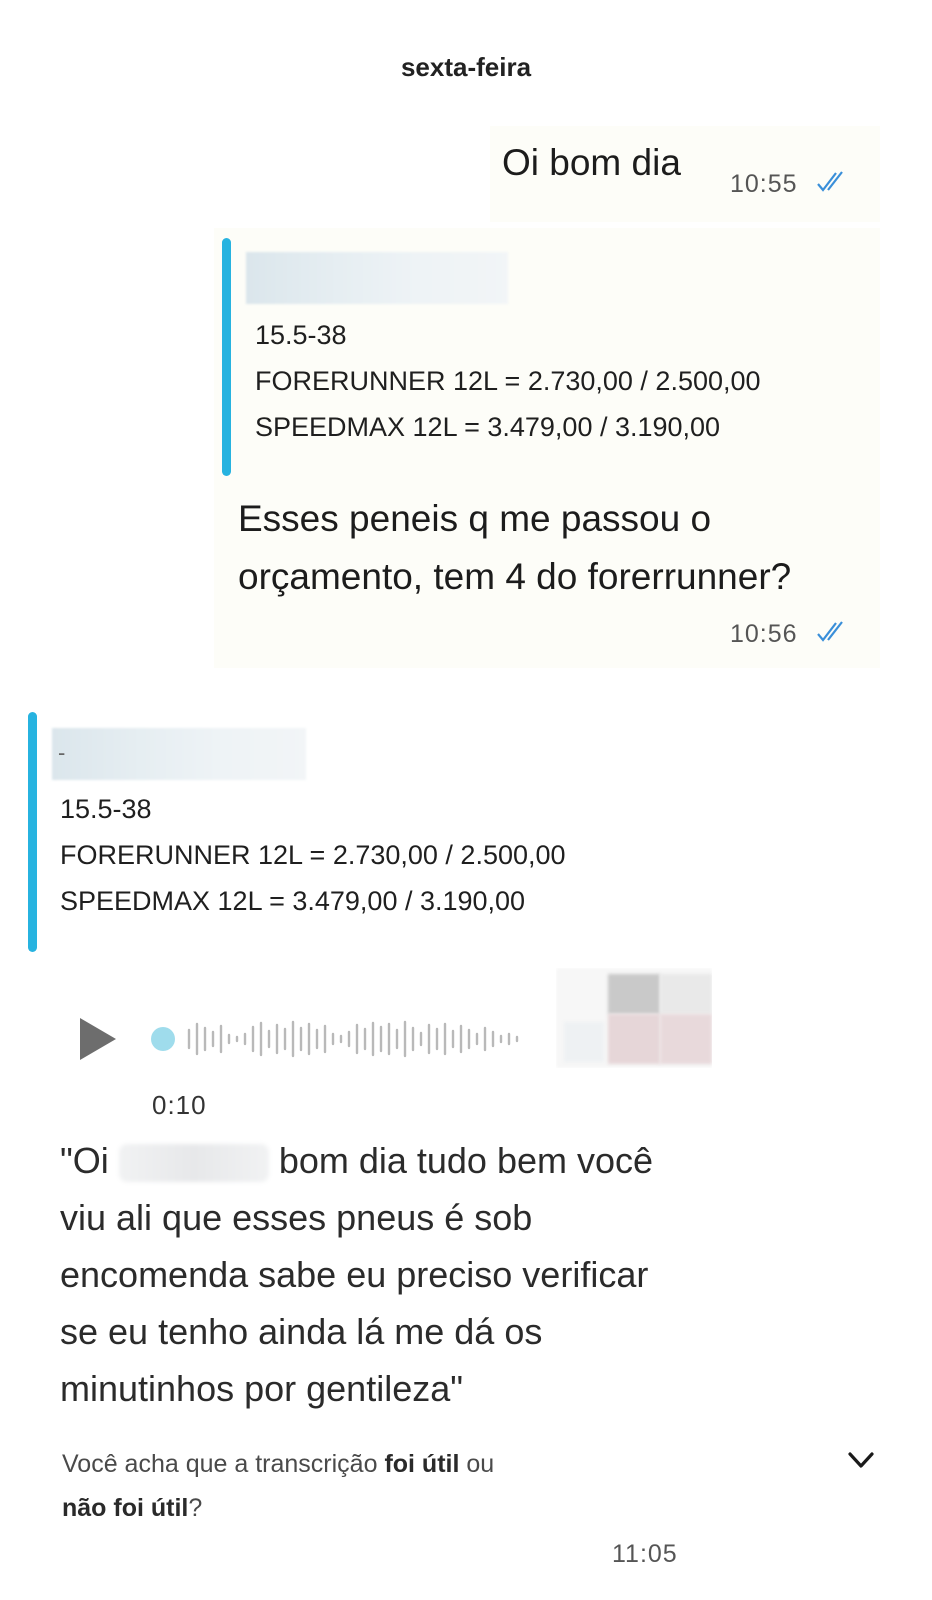  What do you see at coordinates (634, 1018) in the screenshot?
I see `avatar` at bounding box center [634, 1018].